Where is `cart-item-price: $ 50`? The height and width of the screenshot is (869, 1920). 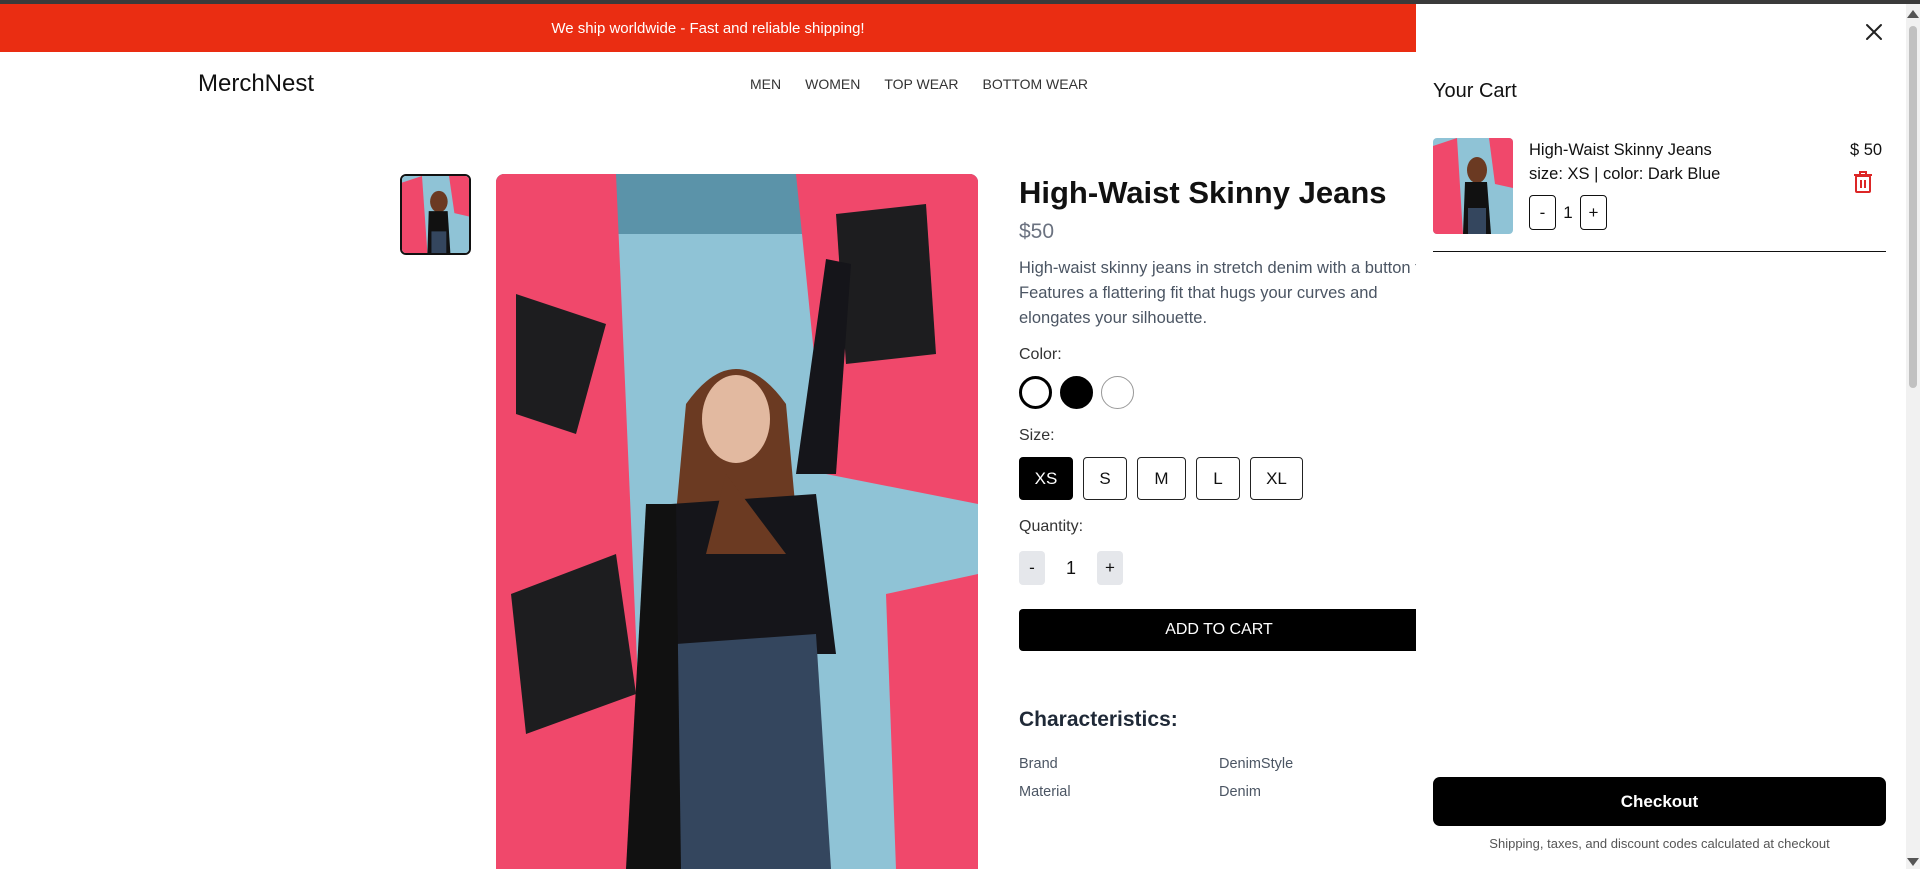 cart-item-price: $ 50 is located at coordinates (1866, 150).